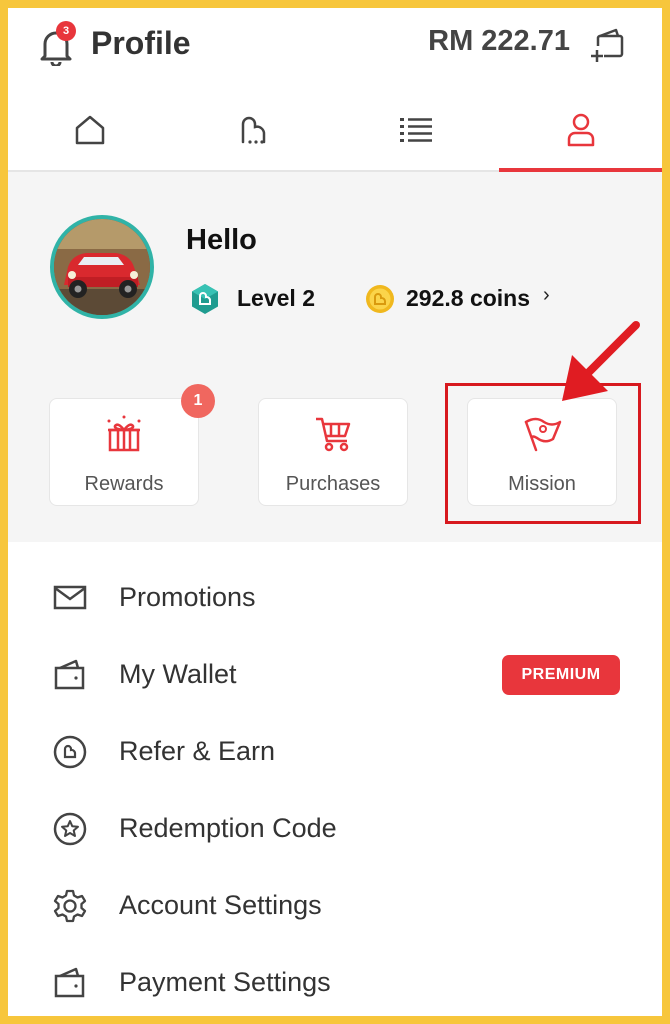  I want to click on gear-icon, so click(70, 906).